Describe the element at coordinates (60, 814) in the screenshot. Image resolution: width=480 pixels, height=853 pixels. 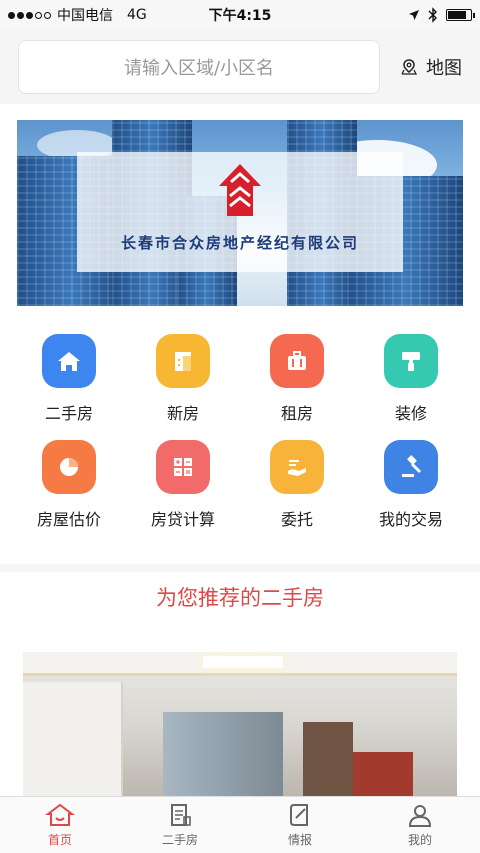
I see `home-icon` at that location.